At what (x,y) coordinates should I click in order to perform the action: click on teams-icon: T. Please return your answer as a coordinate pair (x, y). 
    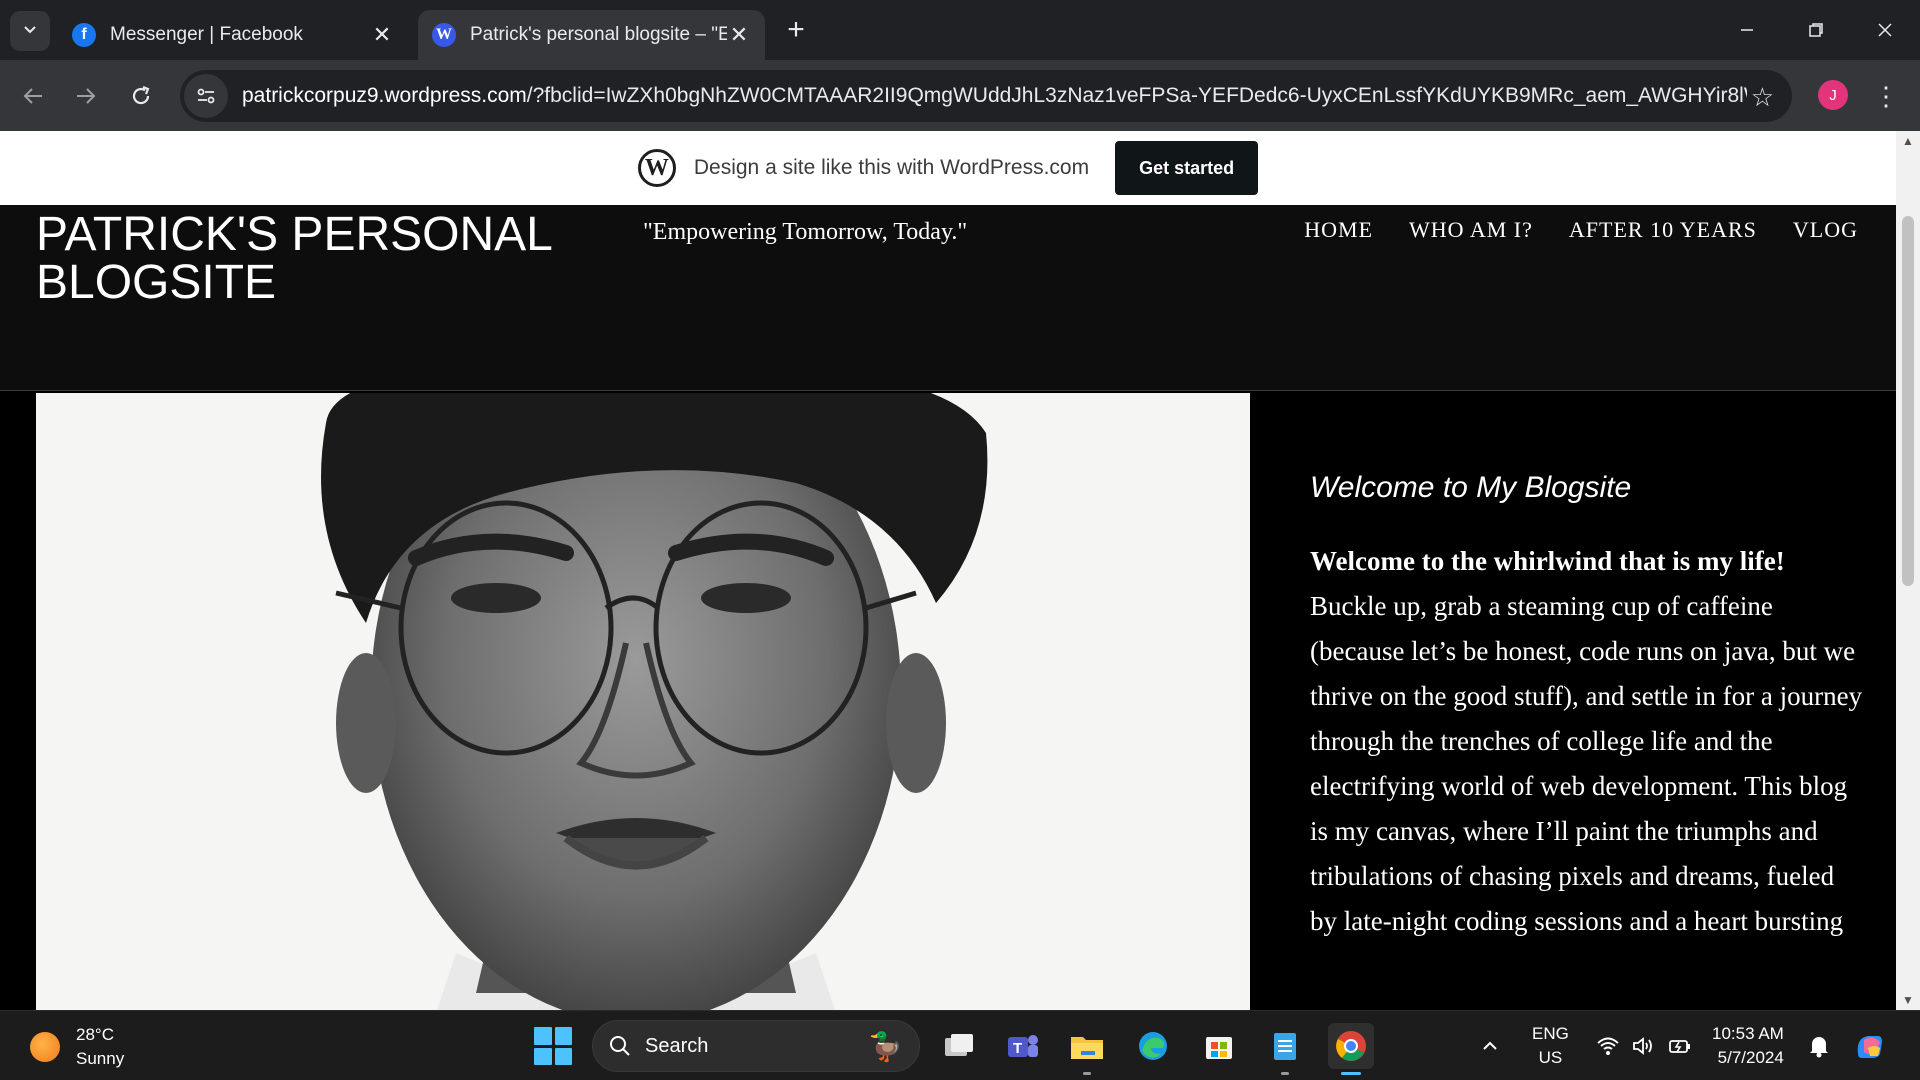
    Looking at the image, I should click on (1023, 1046).